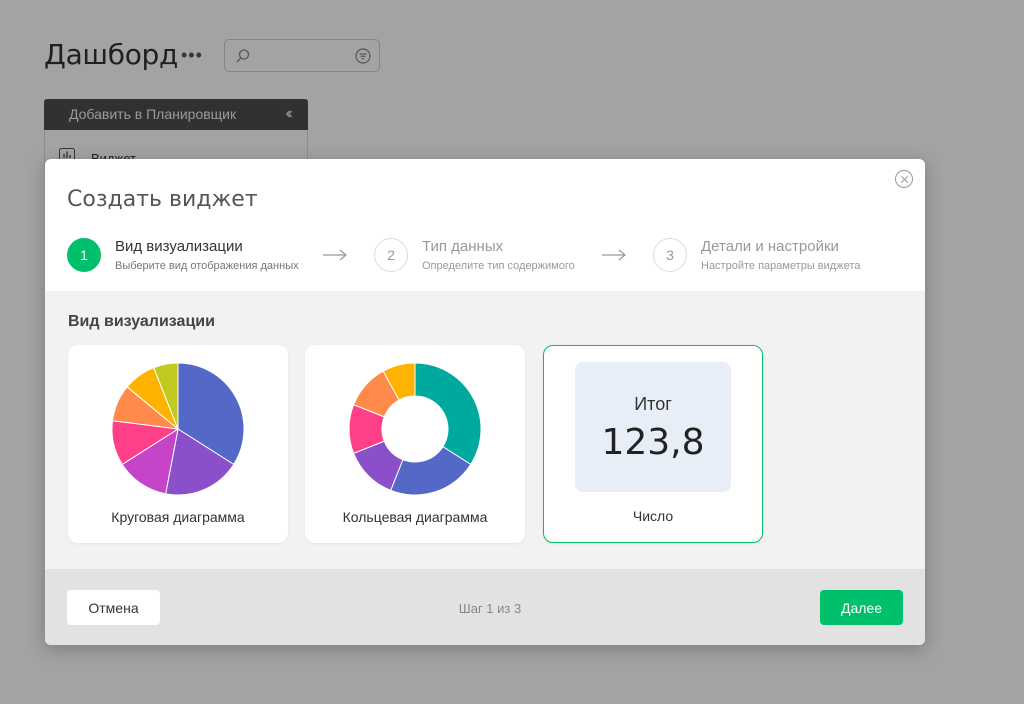 The height and width of the screenshot is (704, 1024). What do you see at coordinates (207, 266) in the screenshot?
I see `step-subtitle: Выберите вид отображения данных` at bounding box center [207, 266].